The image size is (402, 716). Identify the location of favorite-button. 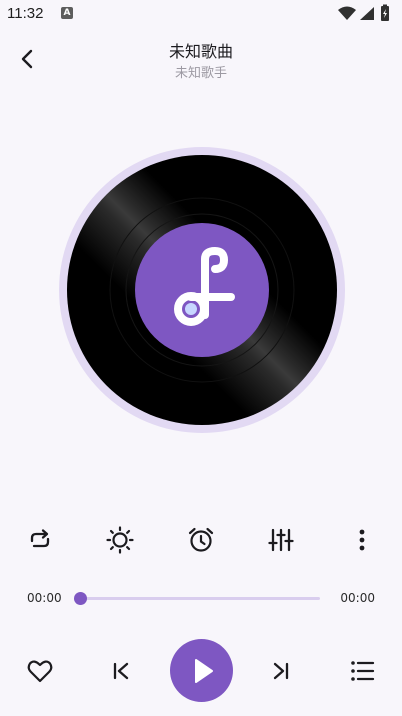
(40, 671).